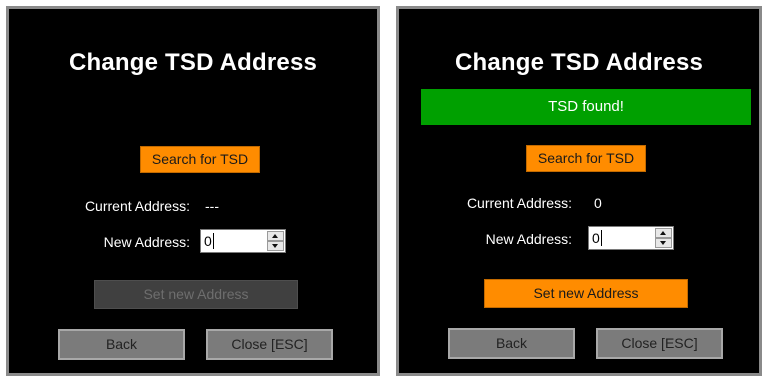  I want to click on current-address-value: 0, so click(598, 203).